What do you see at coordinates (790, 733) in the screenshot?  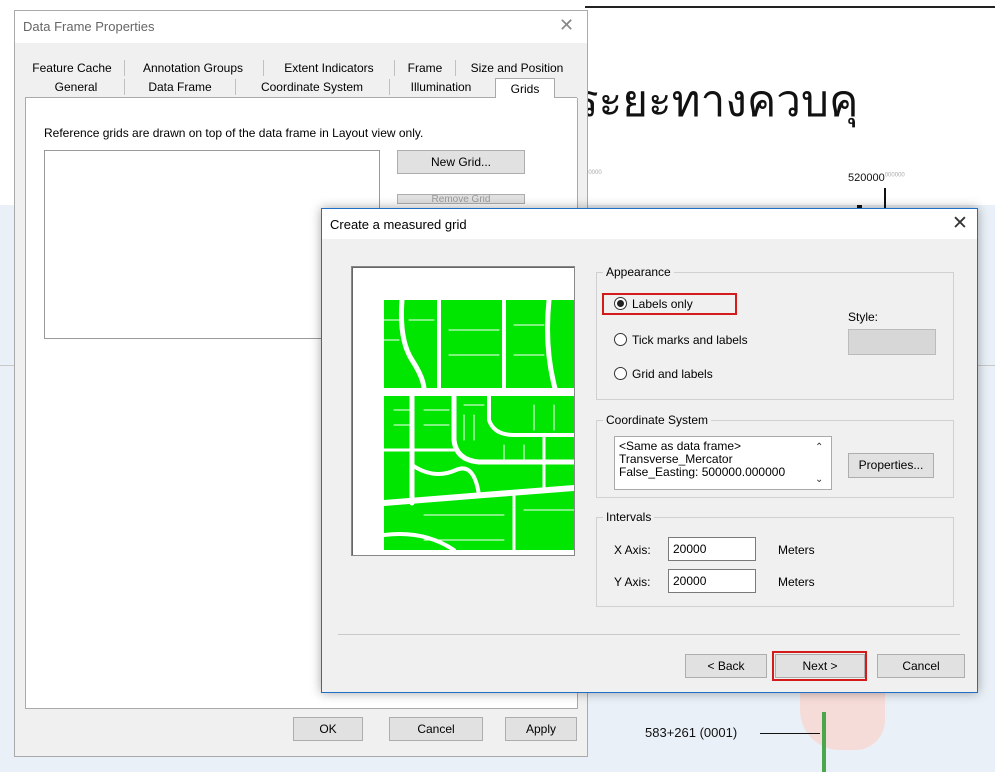 I see `map-leader-line` at bounding box center [790, 733].